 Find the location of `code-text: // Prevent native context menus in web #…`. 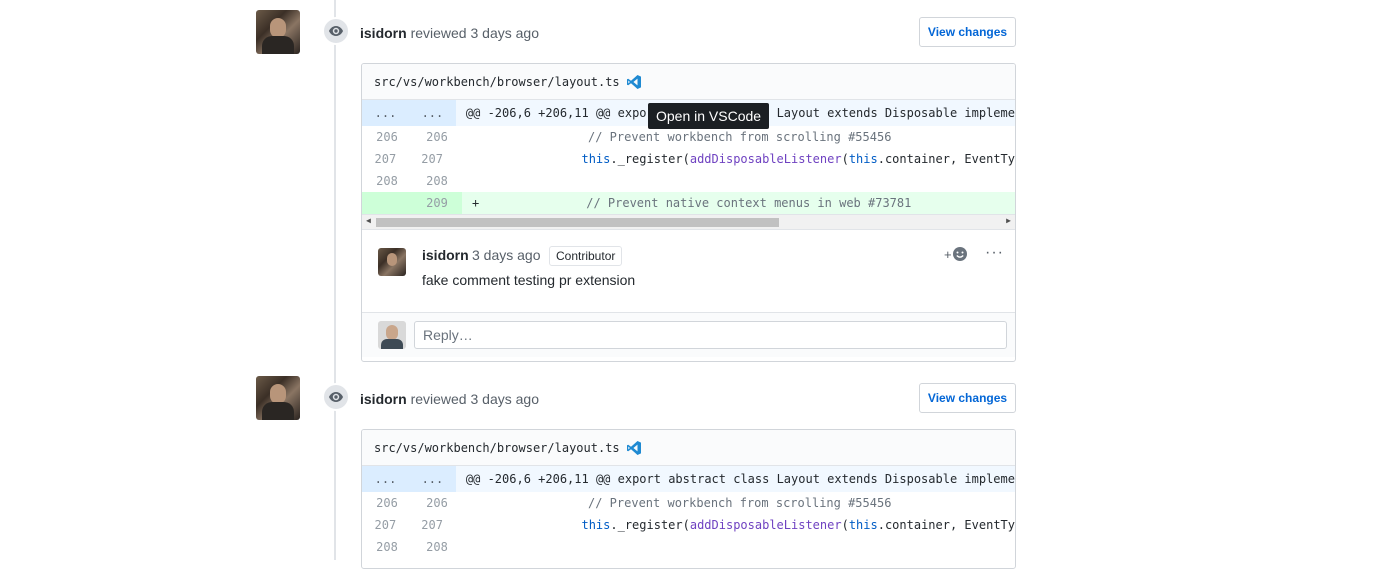

code-text: // Prevent native context menus in web #… is located at coordinates (749, 203).